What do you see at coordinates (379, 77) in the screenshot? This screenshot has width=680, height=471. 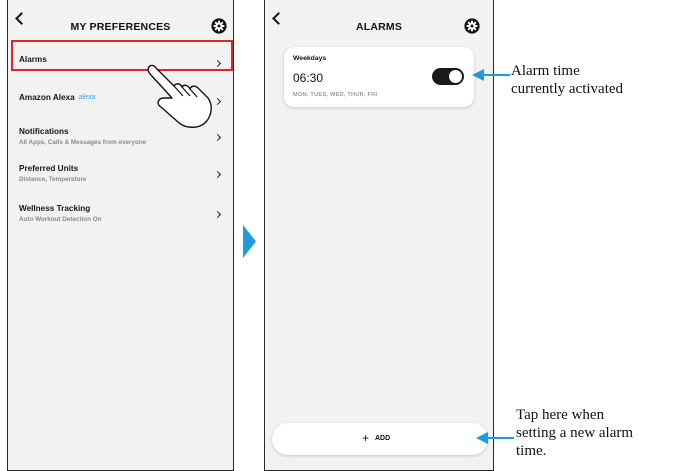 I see `alarm-card: Weekdays 06:30 MON, TUES, WED, THUR, FRI` at bounding box center [379, 77].